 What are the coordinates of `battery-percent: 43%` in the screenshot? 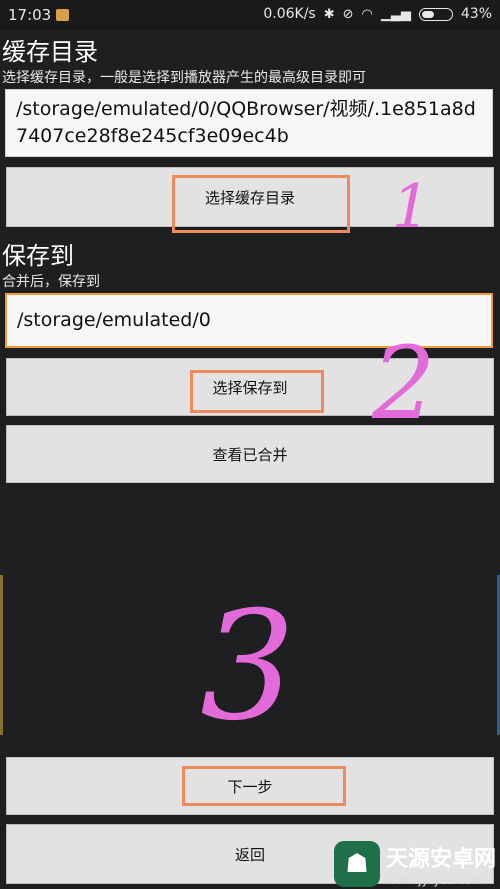 It's located at (476, 14).